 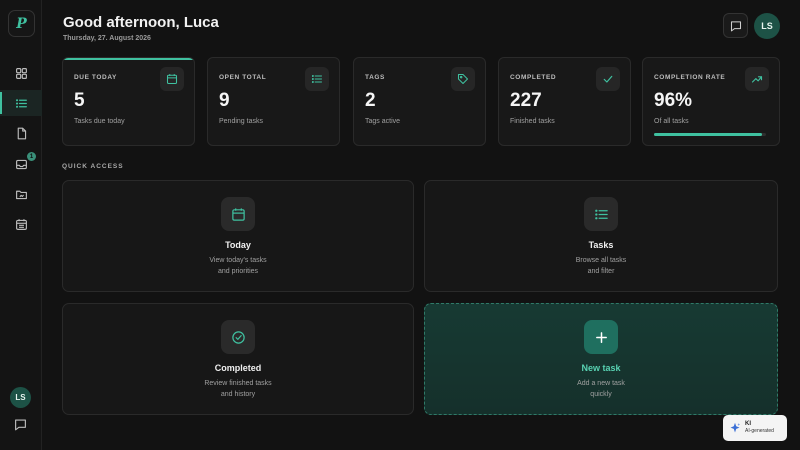 I want to click on quick-card-description: Add a new task quickly, so click(x=601, y=389).